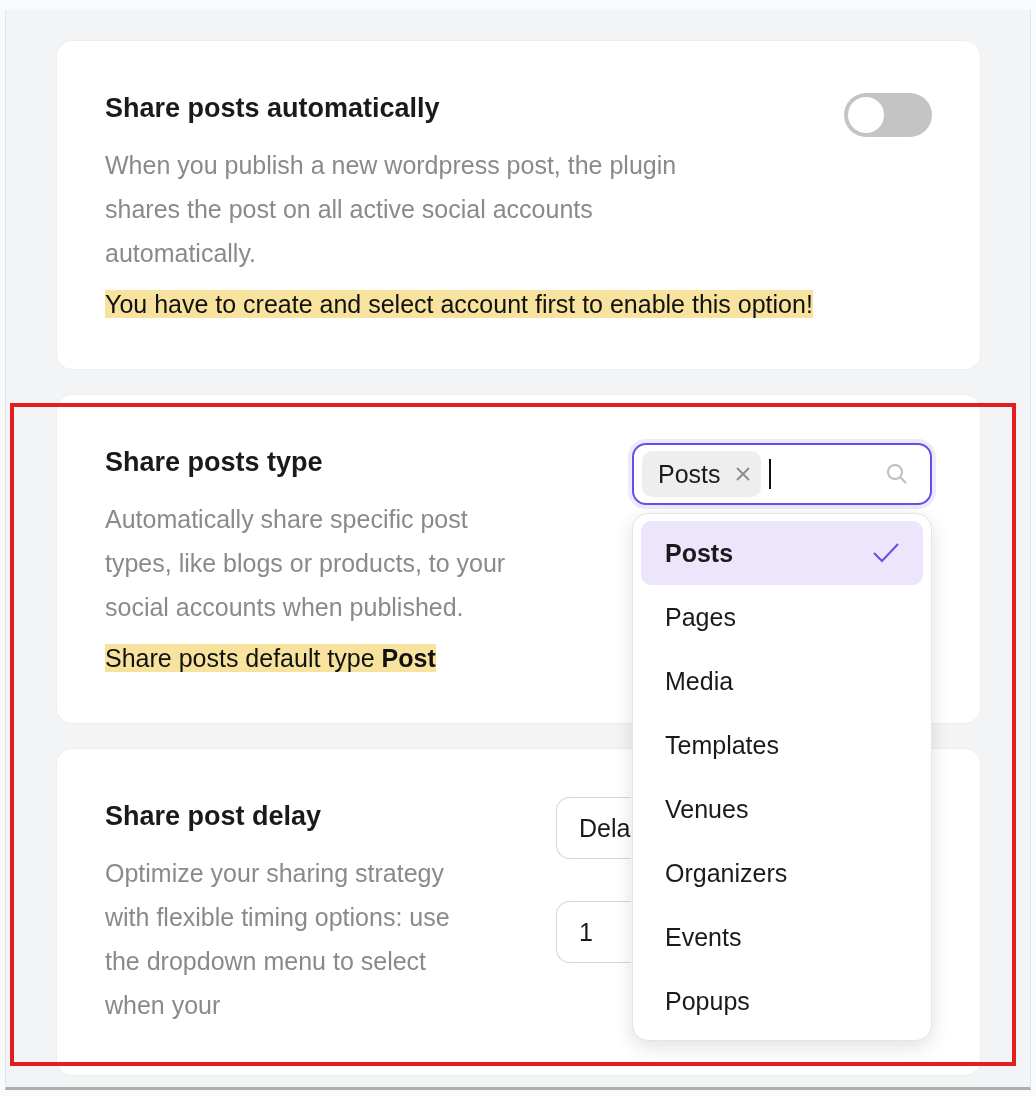 This screenshot has width=1036, height=1096. I want to click on card-title: Share posts type, so click(214, 462).